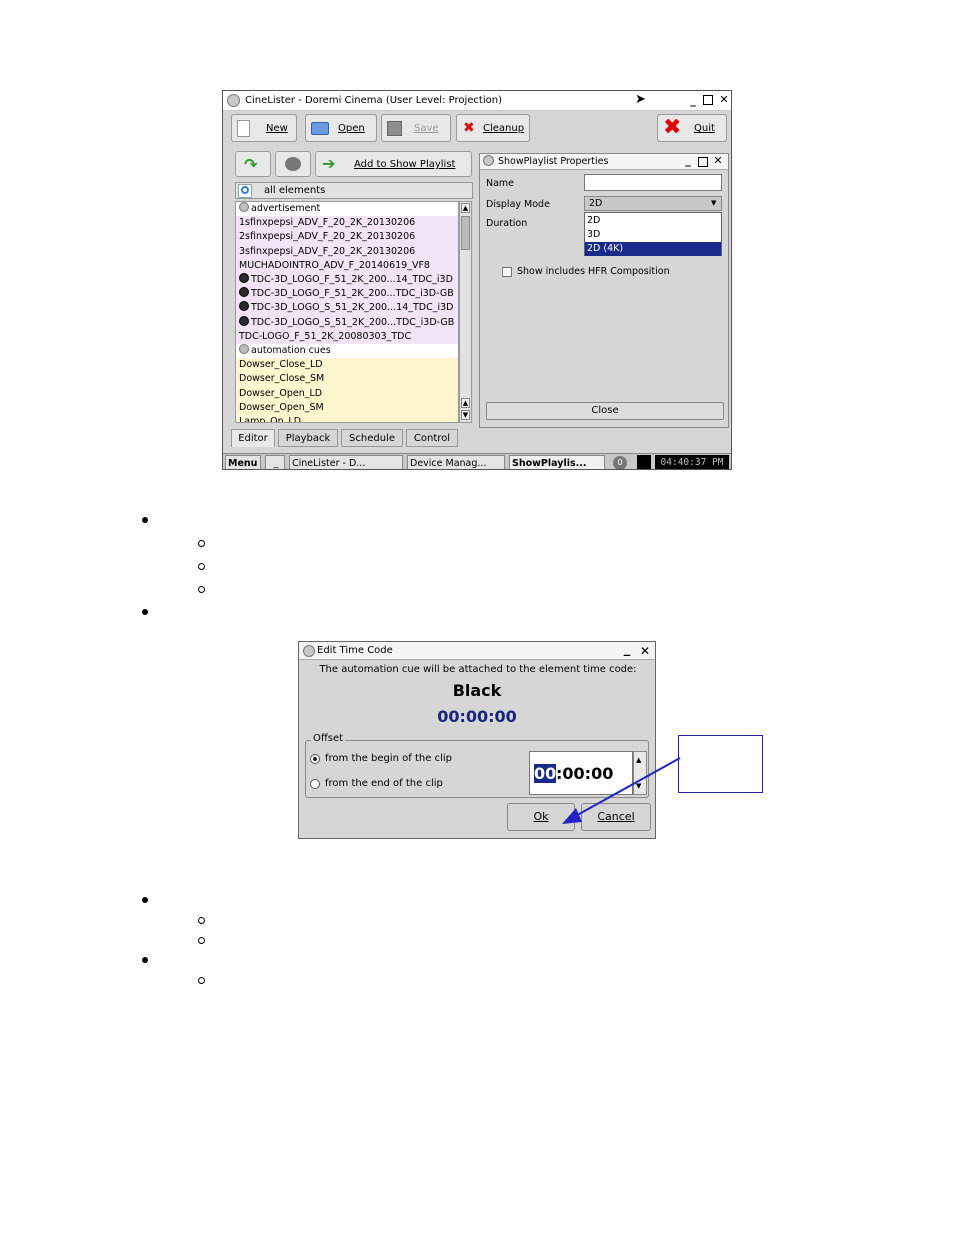 The height and width of the screenshot is (1235, 954). What do you see at coordinates (626, 788) in the screenshot?
I see `arrow-line` at bounding box center [626, 788].